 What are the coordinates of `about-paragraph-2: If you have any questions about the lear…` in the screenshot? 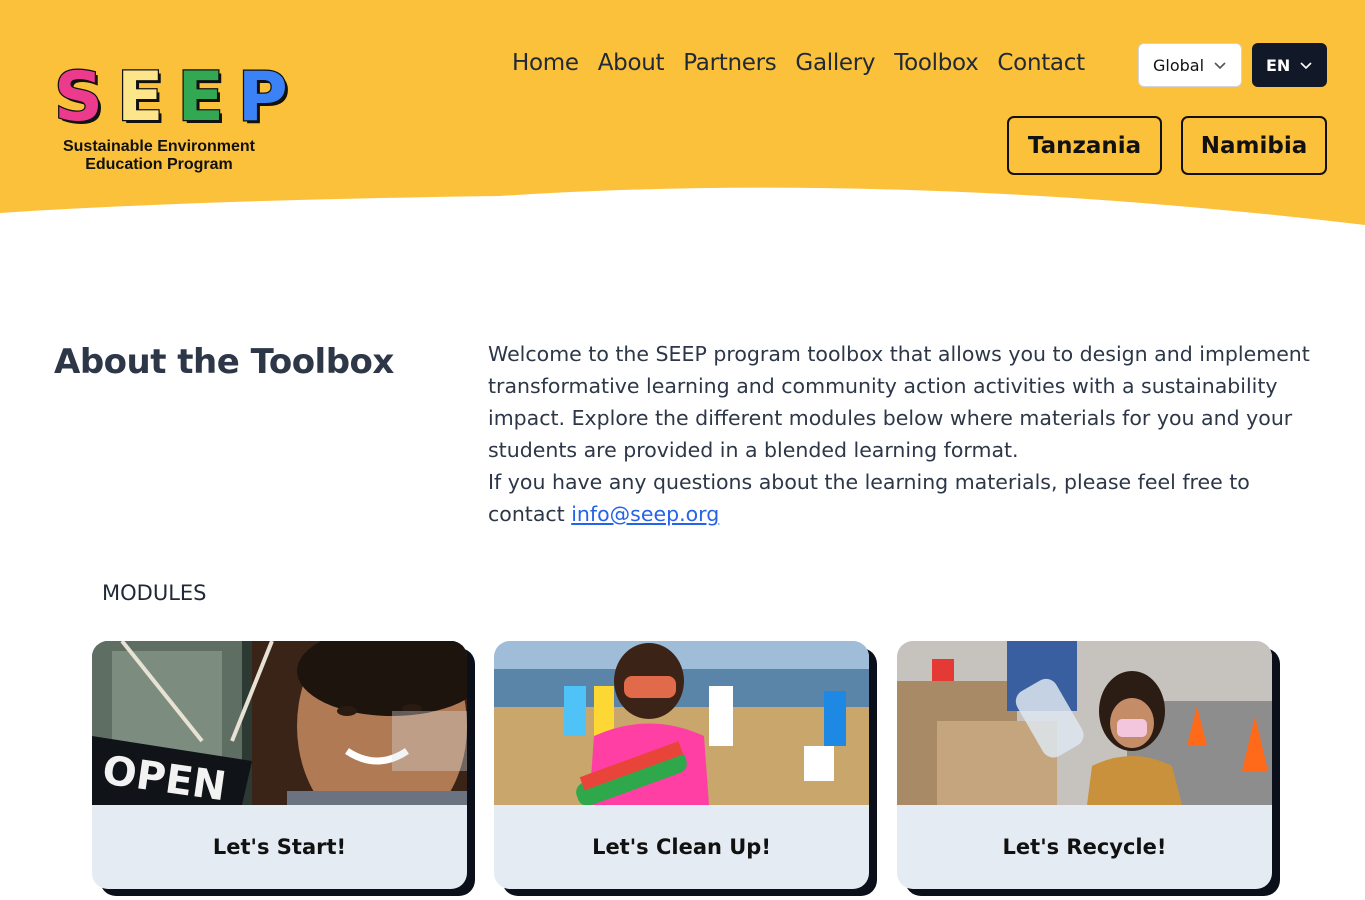 It's located at (908, 498).